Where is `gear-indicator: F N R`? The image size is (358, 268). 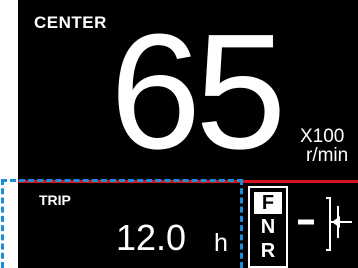
gear-indicator: F N R is located at coordinates (268, 227).